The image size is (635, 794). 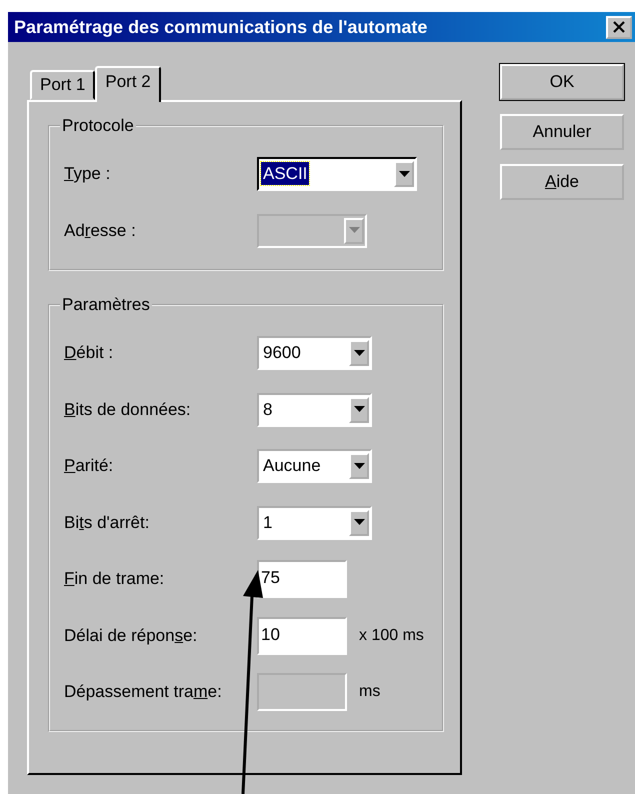 What do you see at coordinates (89, 353) in the screenshot?
I see `field-label: Débit :` at bounding box center [89, 353].